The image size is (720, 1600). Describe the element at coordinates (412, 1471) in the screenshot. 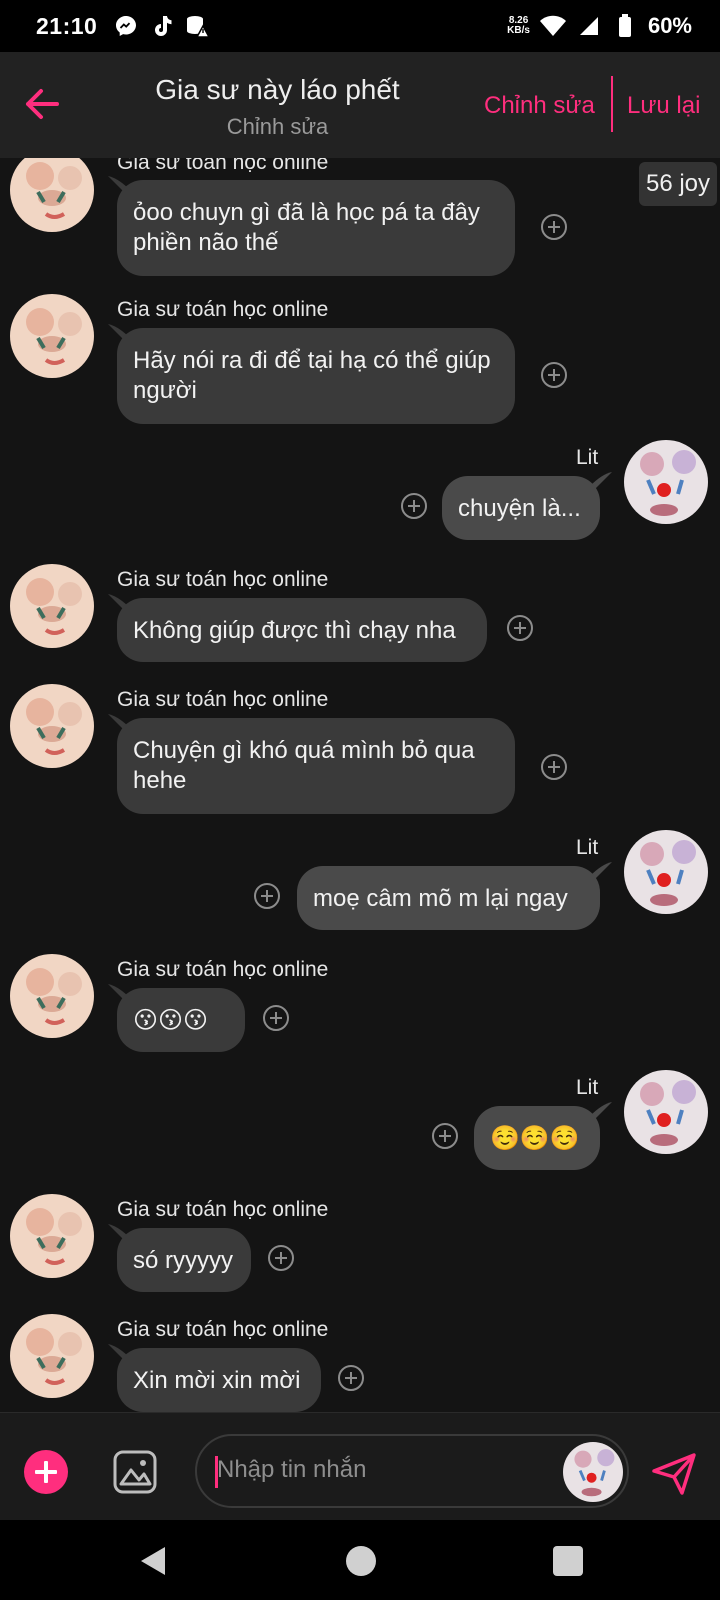

I see `message-input: Nhập tin nhắn` at that location.